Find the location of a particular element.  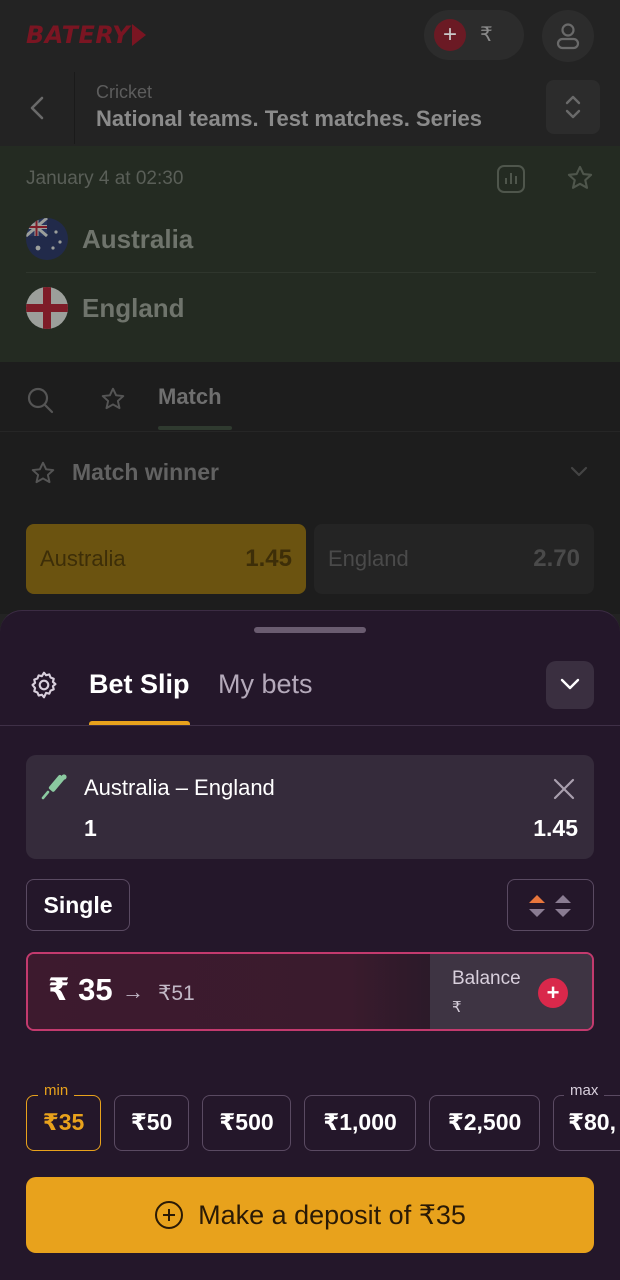

quick-stake-chip: ₹50 is located at coordinates (151, 1123).